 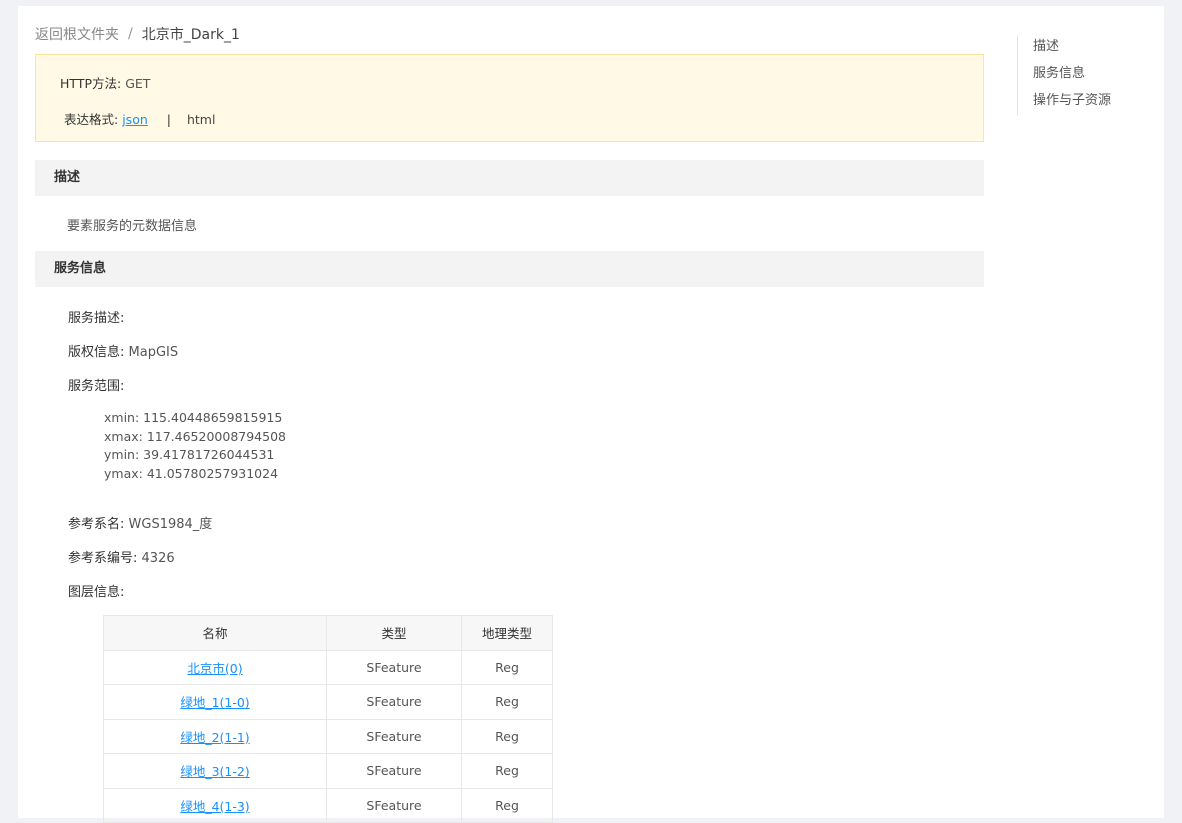 I want to click on layer-name-cell: 北京市(0), so click(x=215, y=667).